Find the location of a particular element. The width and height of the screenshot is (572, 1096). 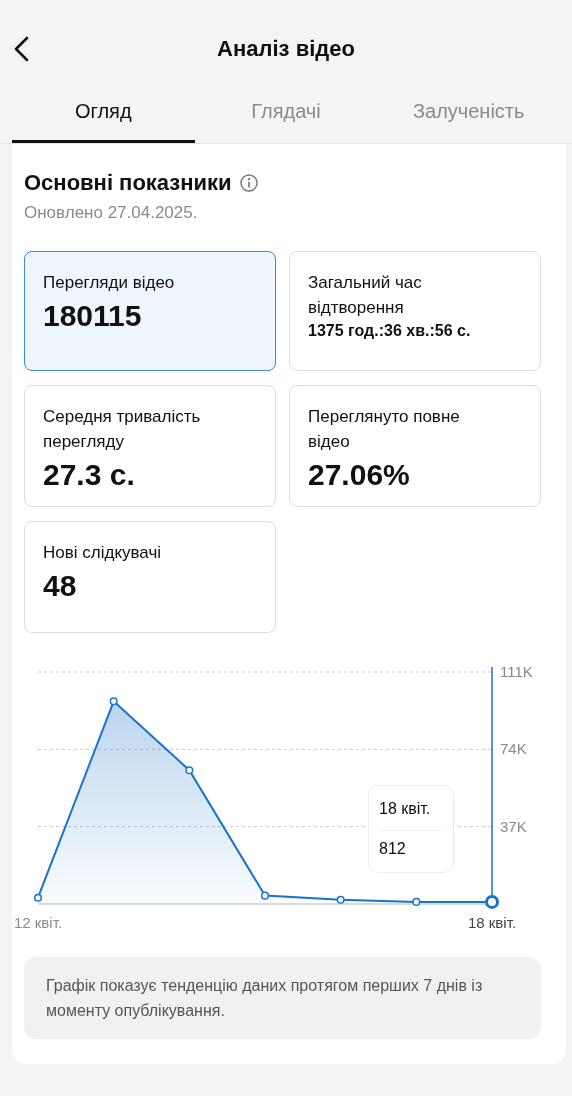

tooltip-value: 812 is located at coordinates (393, 849).